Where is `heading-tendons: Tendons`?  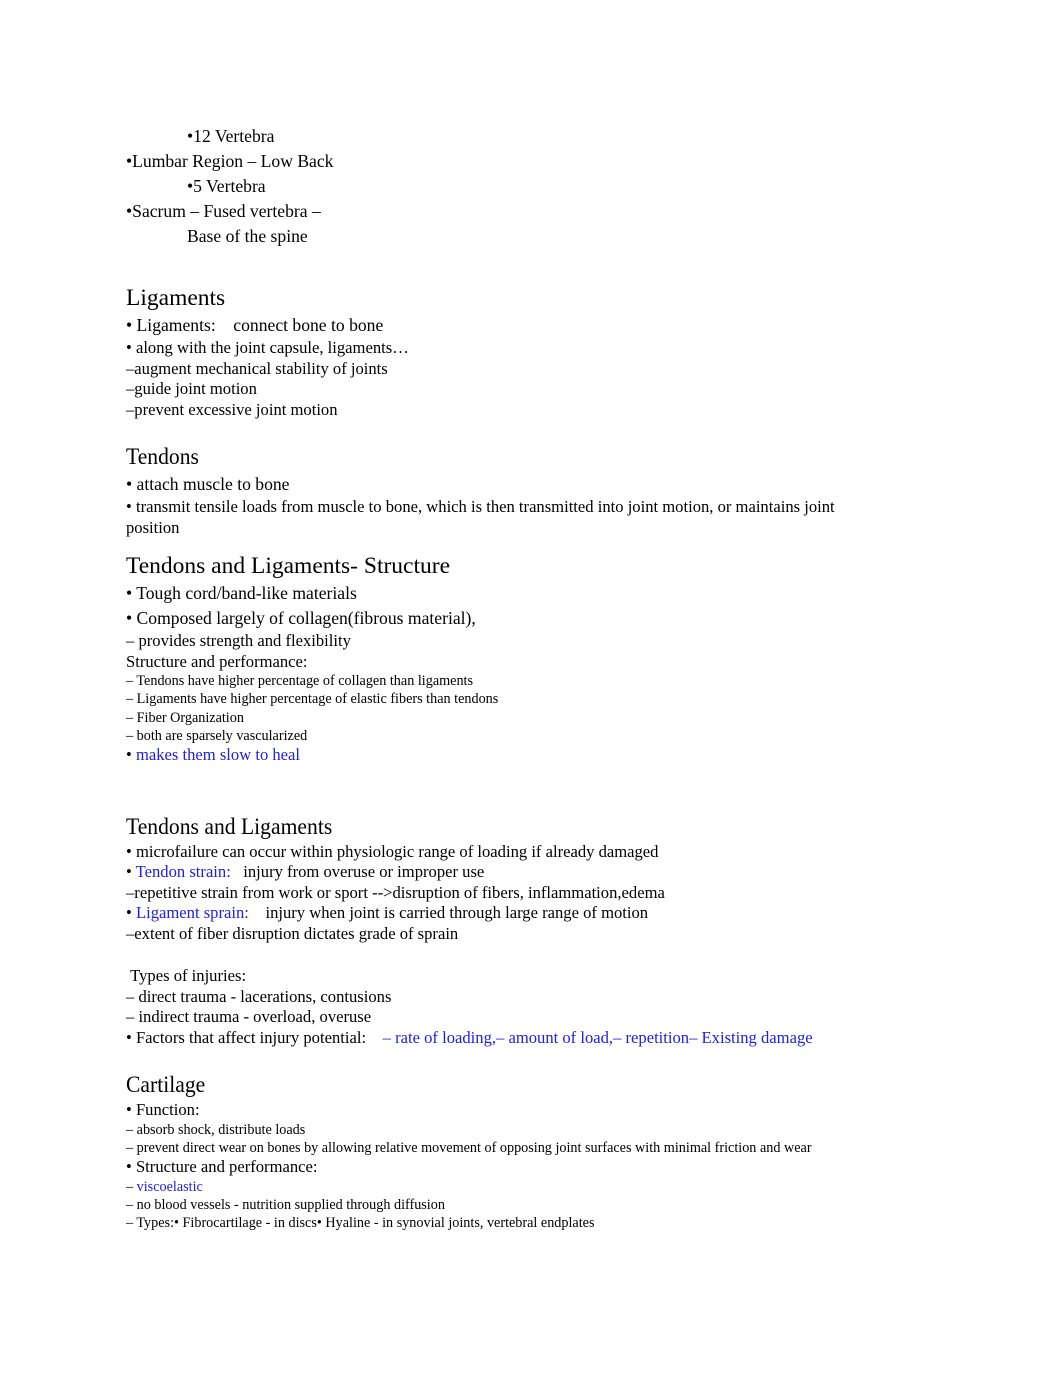
heading-tendons: Tendons is located at coordinates (162, 457).